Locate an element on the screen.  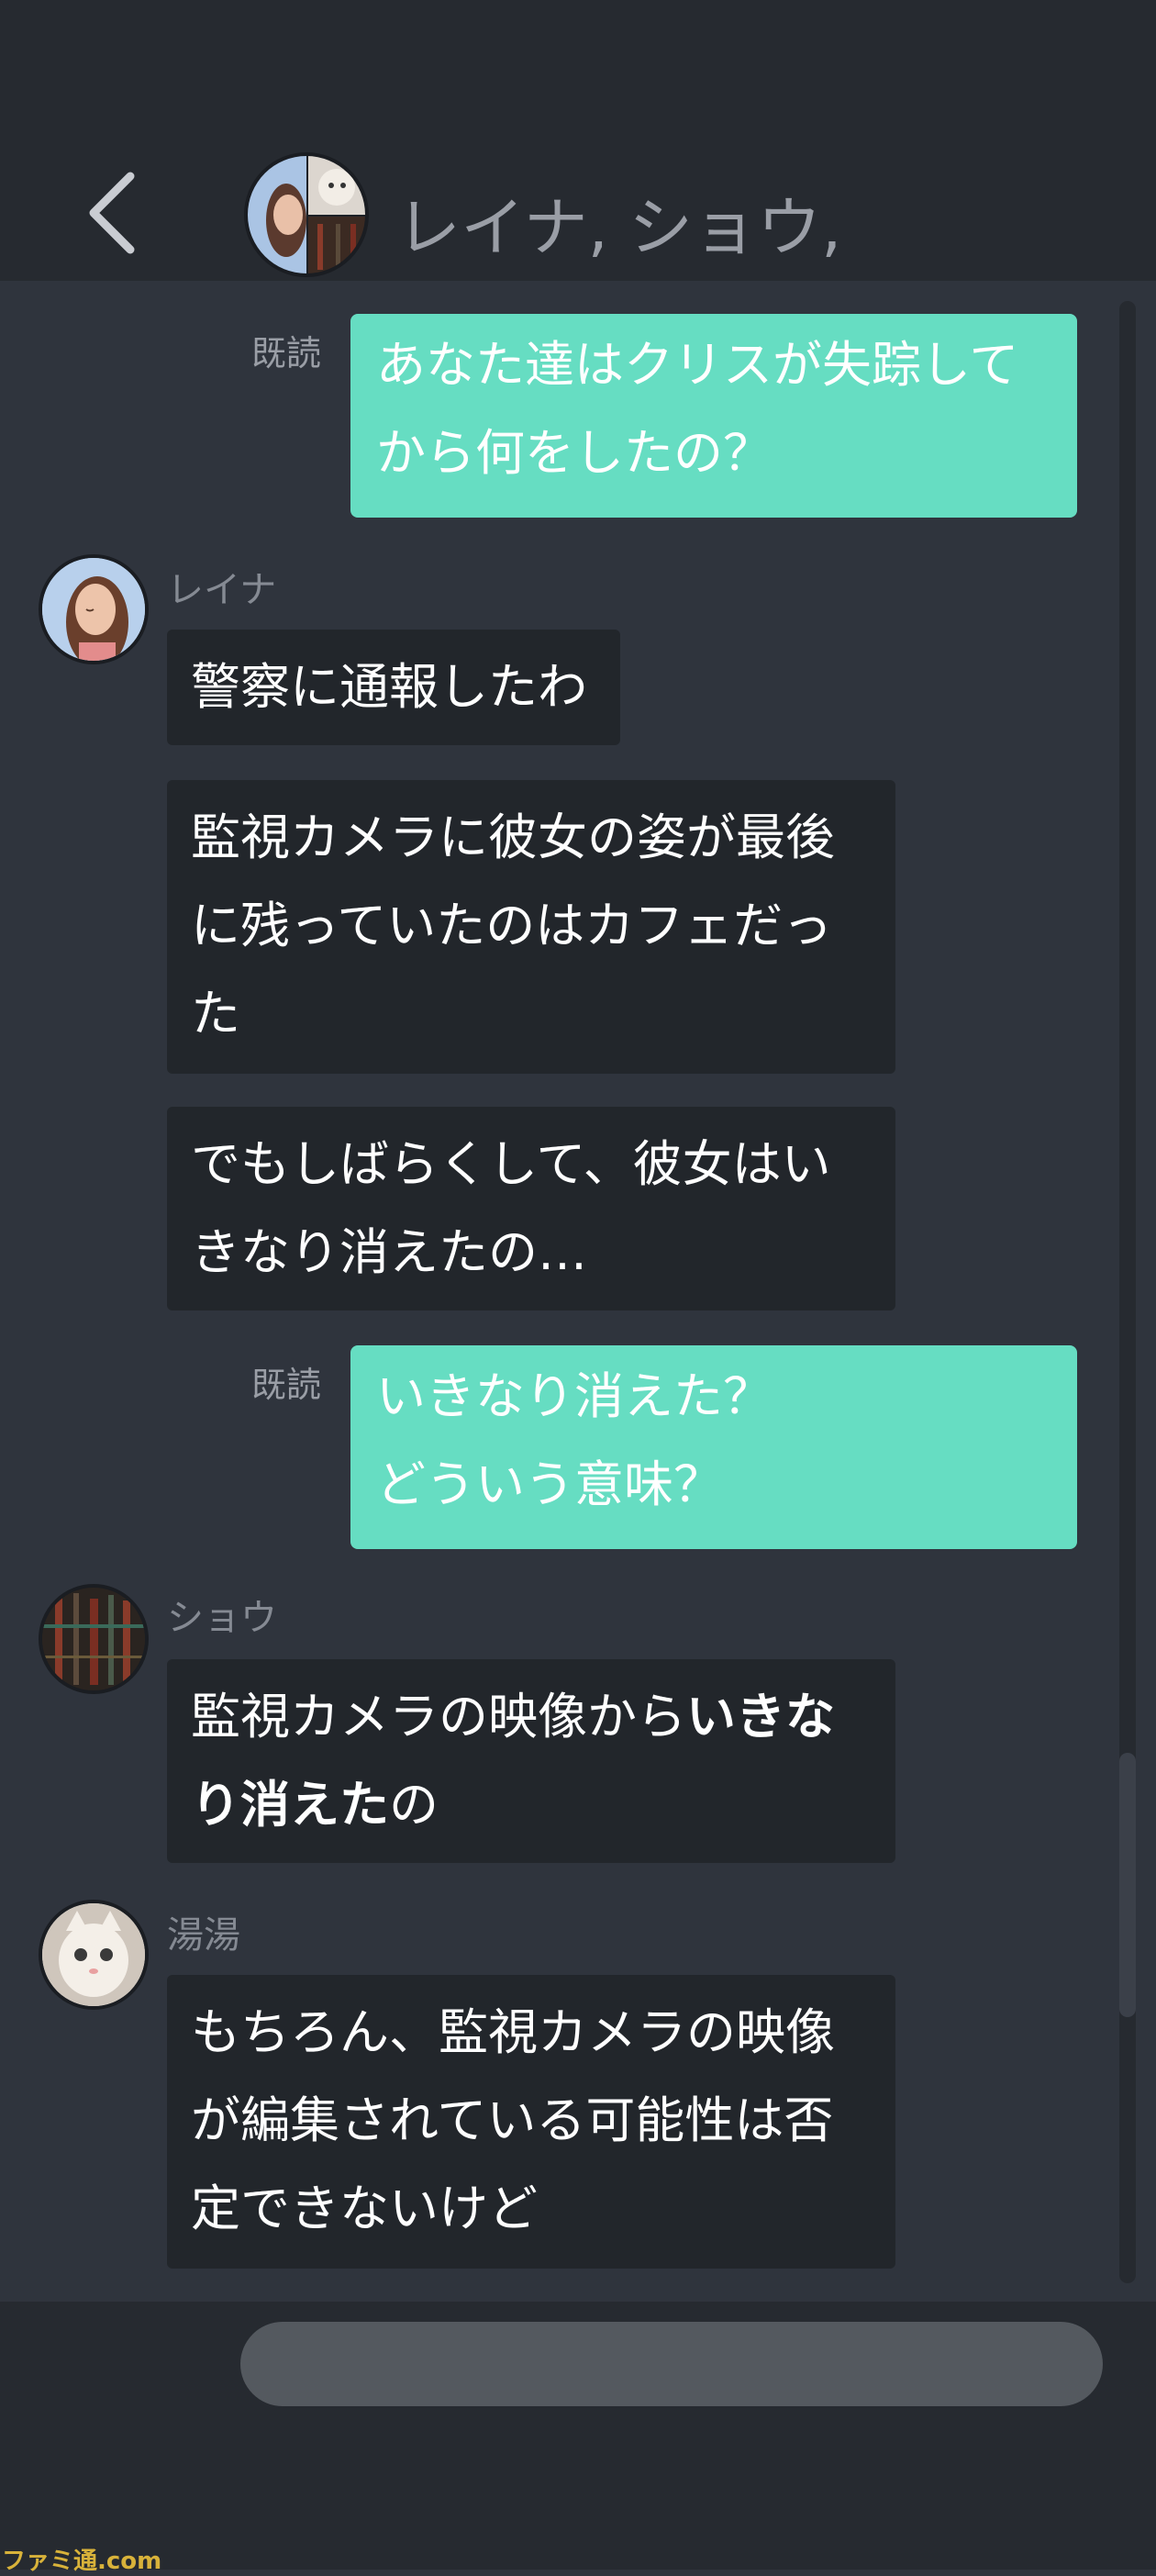
avatar-tangtang is located at coordinates (94, 1955).